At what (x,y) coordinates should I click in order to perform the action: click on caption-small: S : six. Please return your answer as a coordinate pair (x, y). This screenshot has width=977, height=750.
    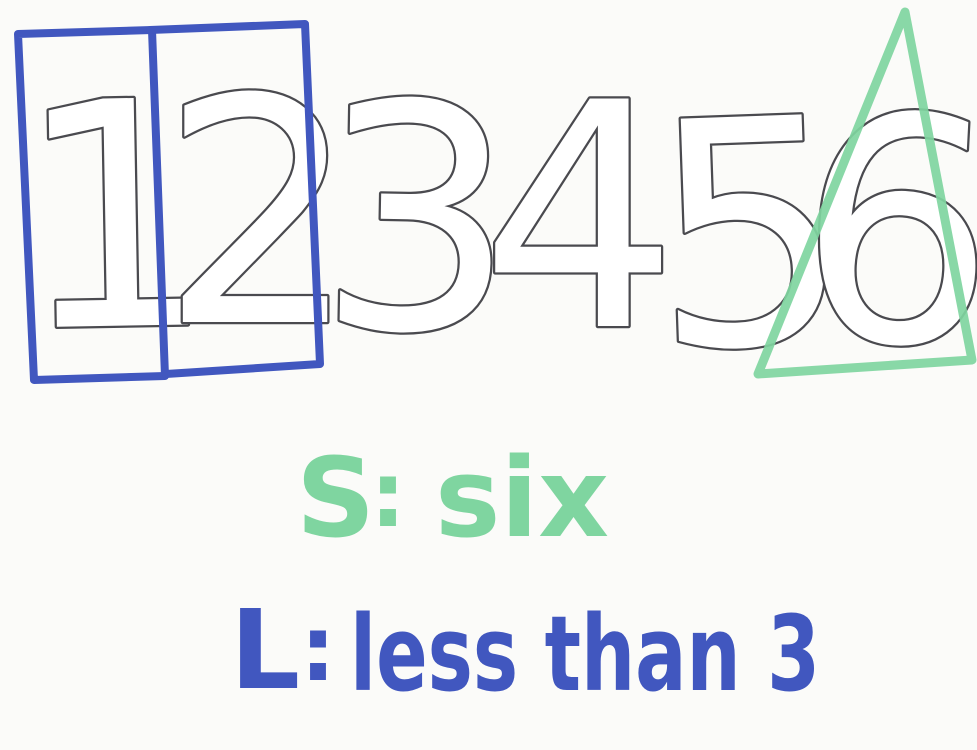
    Looking at the image, I should click on (452, 498).